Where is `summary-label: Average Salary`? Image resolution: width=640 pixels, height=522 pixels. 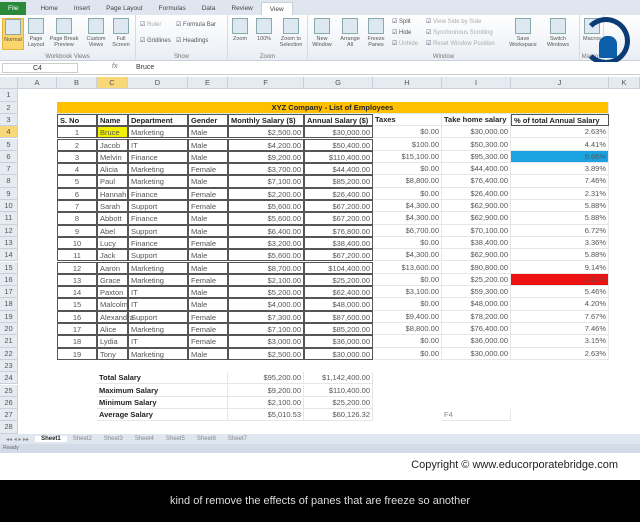
summary-label: Average Salary is located at coordinates (162, 415).